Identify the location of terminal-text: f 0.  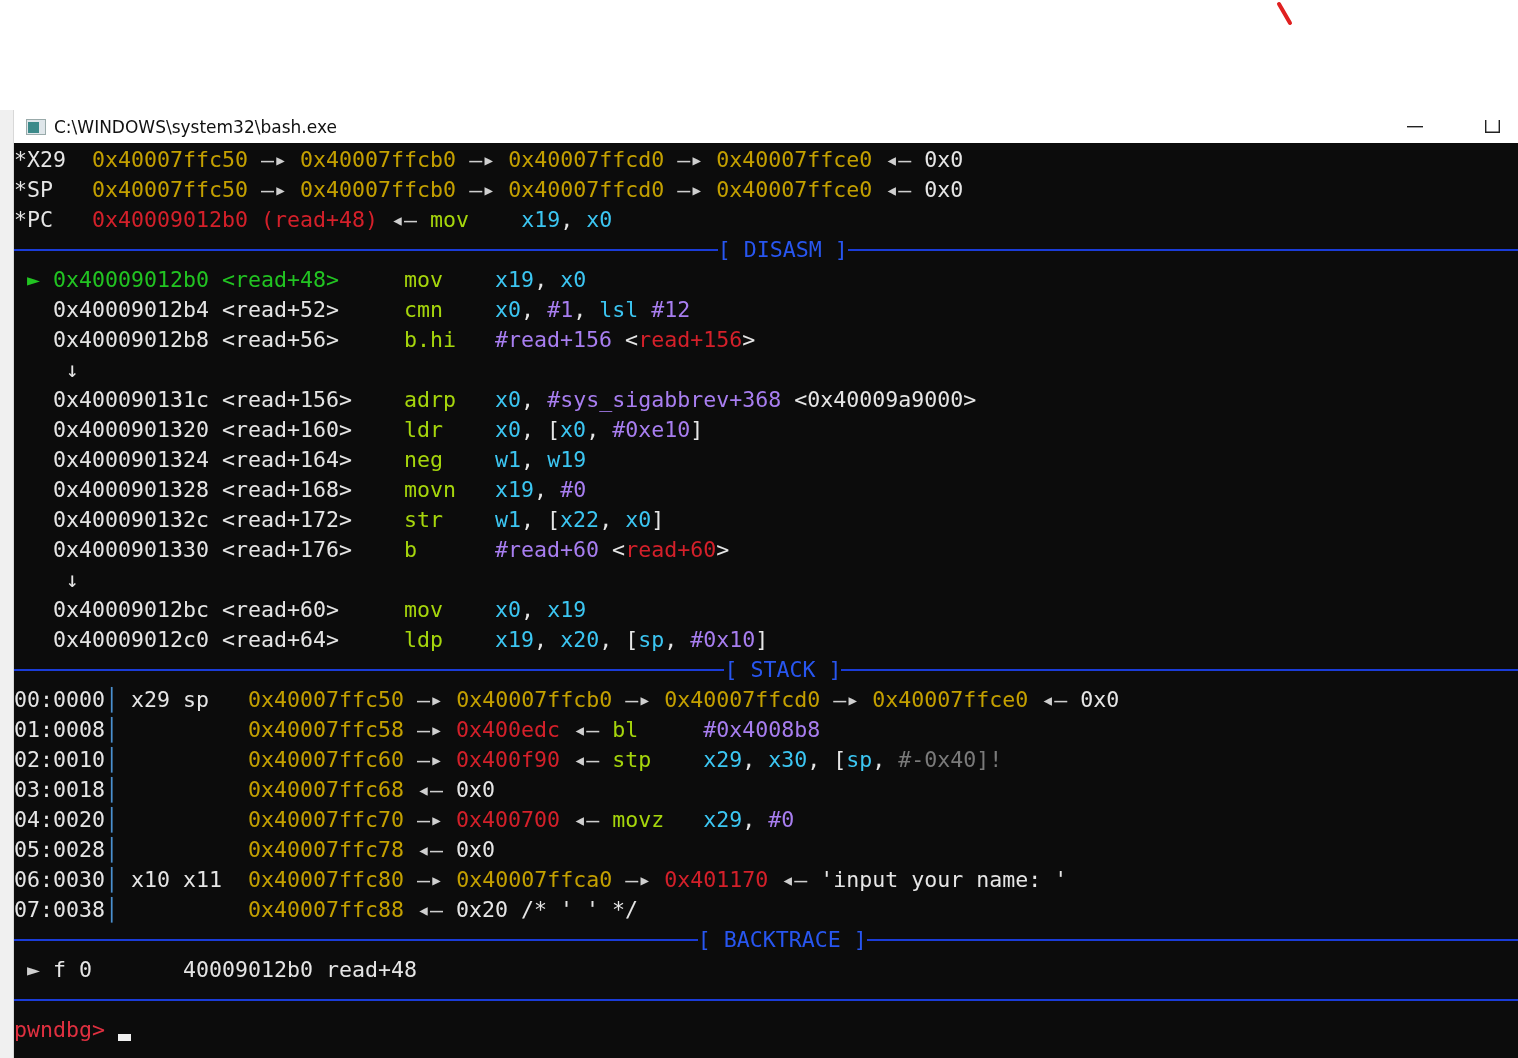
(73, 969).